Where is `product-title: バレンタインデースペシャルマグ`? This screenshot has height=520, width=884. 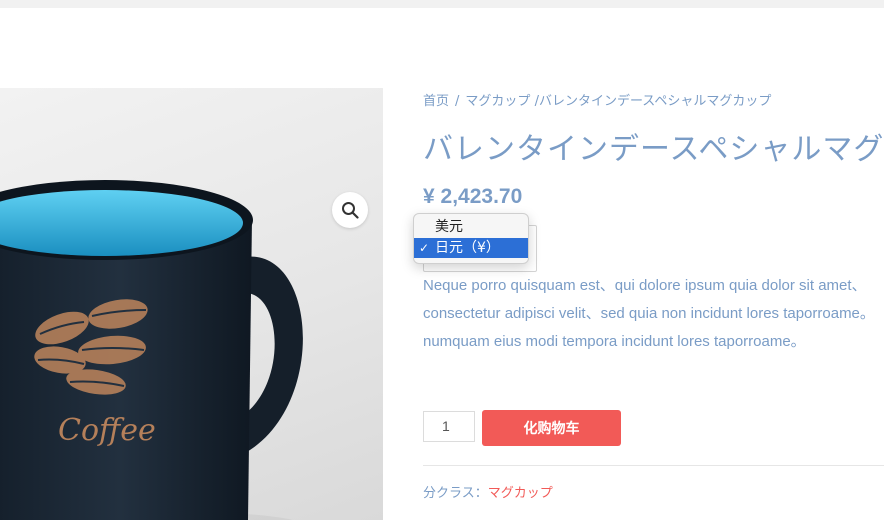
product-title: バレンタインデースペシャルマグ is located at coordinates (653, 149).